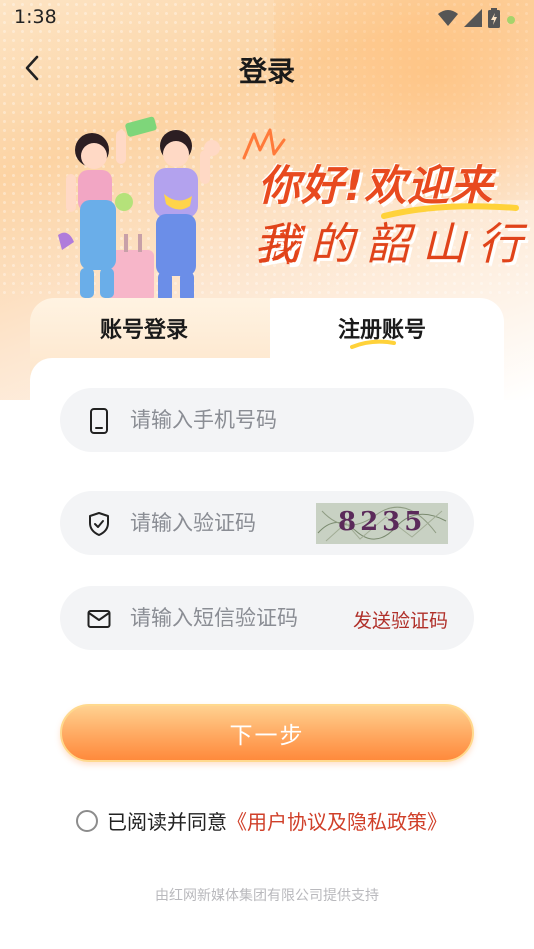 This screenshot has width=534, height=949. Describe the element at coordinates (448, 18) in the screenshot. I see `wifi-icon` at that location.